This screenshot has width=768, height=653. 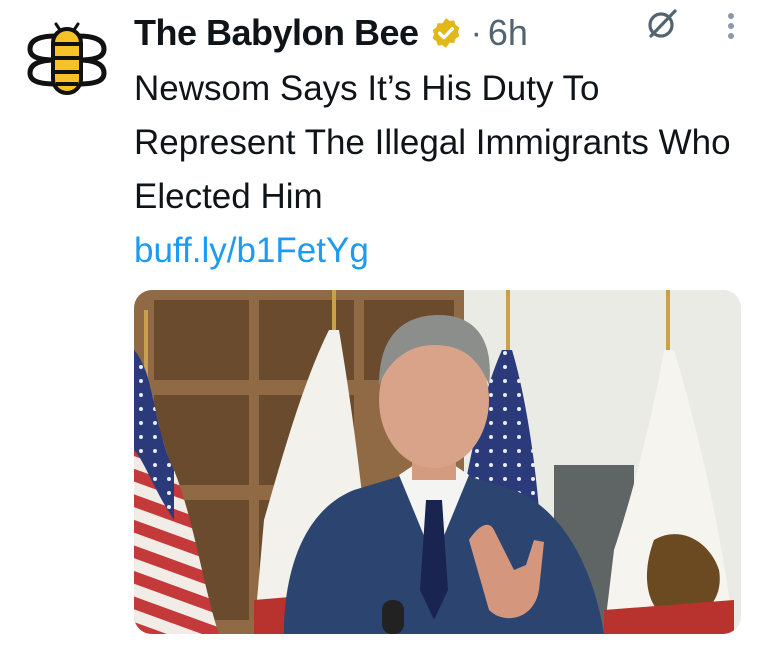 I want to click on babylon-bee-logo-icon, so click(x=67, y=58).